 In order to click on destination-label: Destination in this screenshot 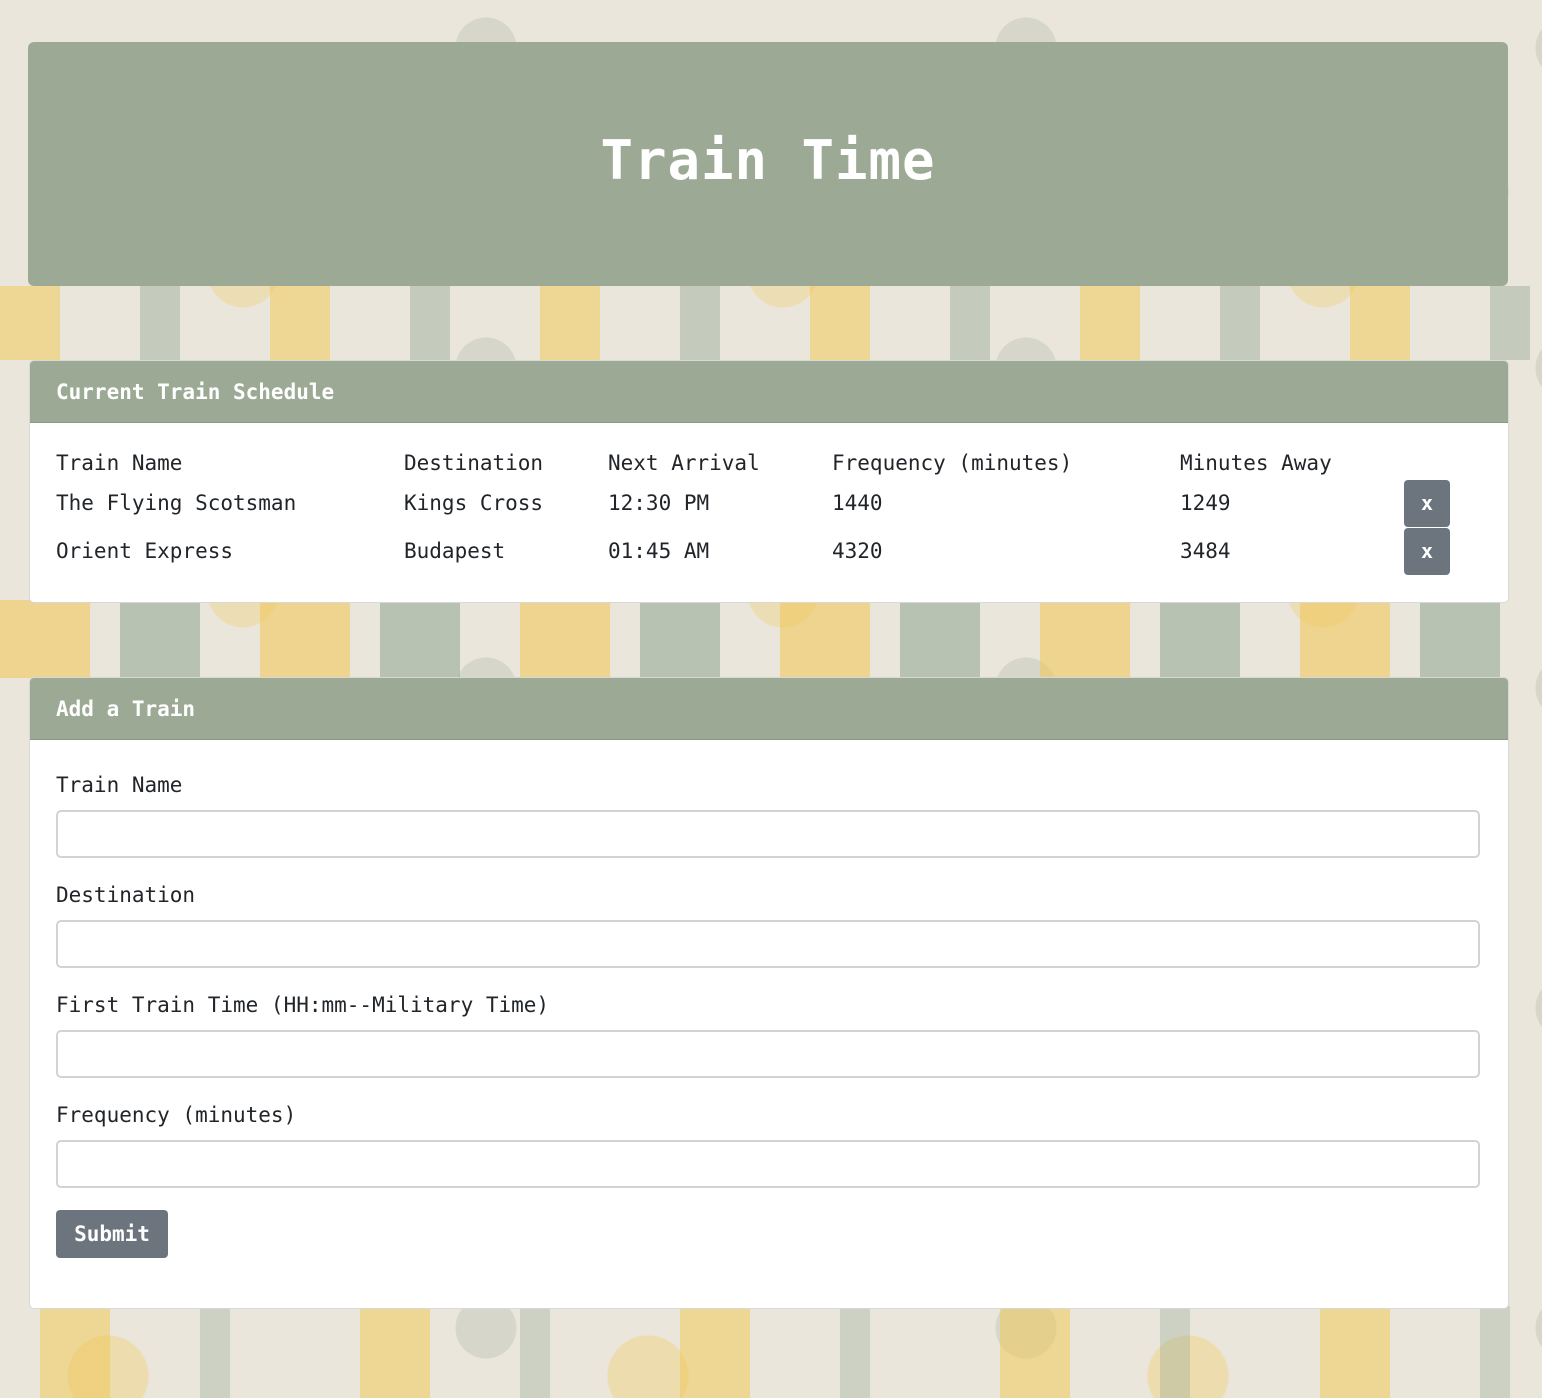, I will do `click(126, 895)`.